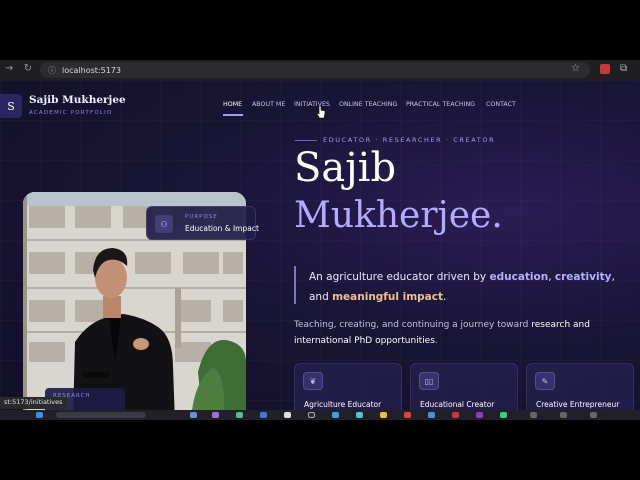 This screenshot has height=480, width=640. I want to click on quote-highlight-impact: meaningful impact, so click(387, 297).